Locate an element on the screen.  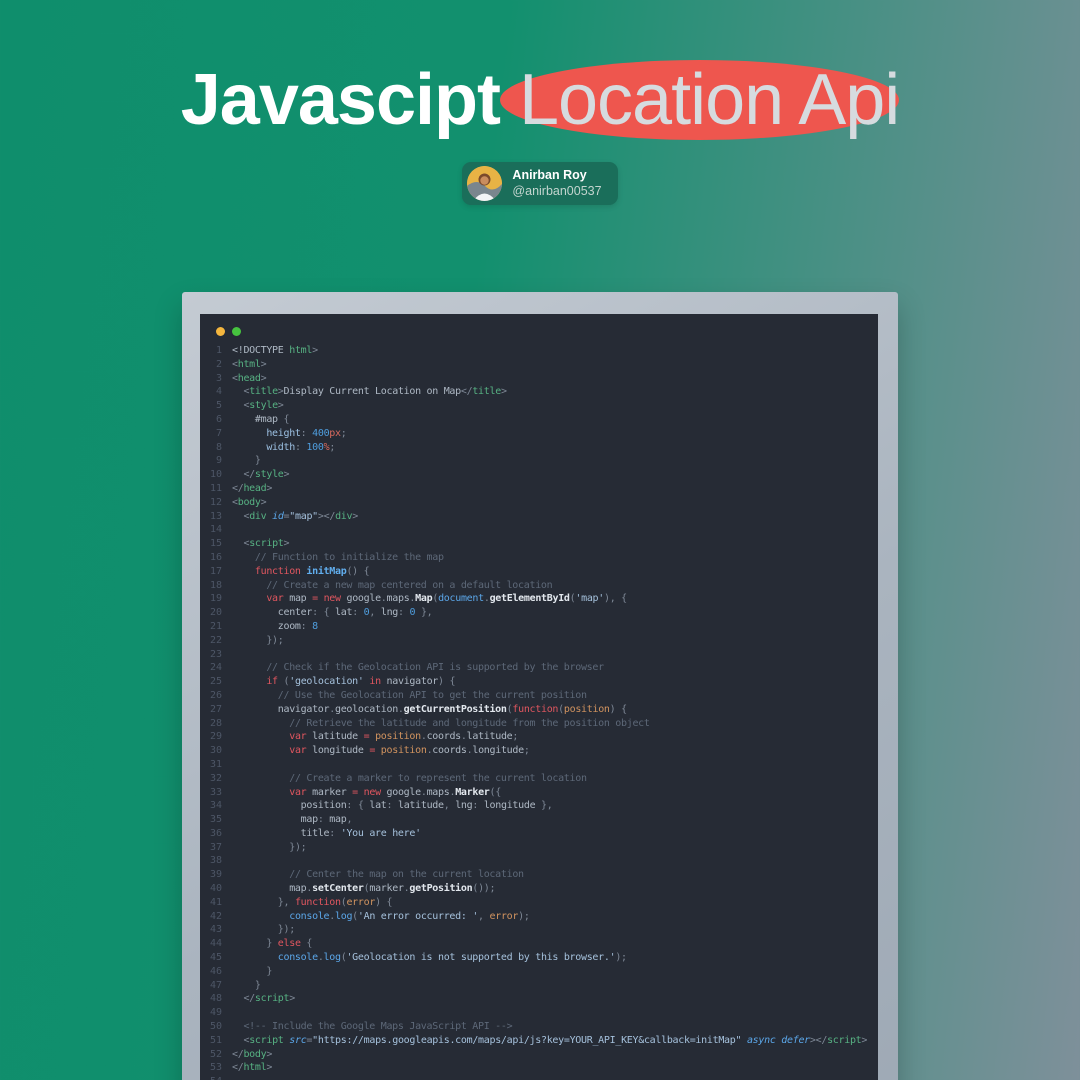
code-line-content: </script> is located at coordinates (269, 999).